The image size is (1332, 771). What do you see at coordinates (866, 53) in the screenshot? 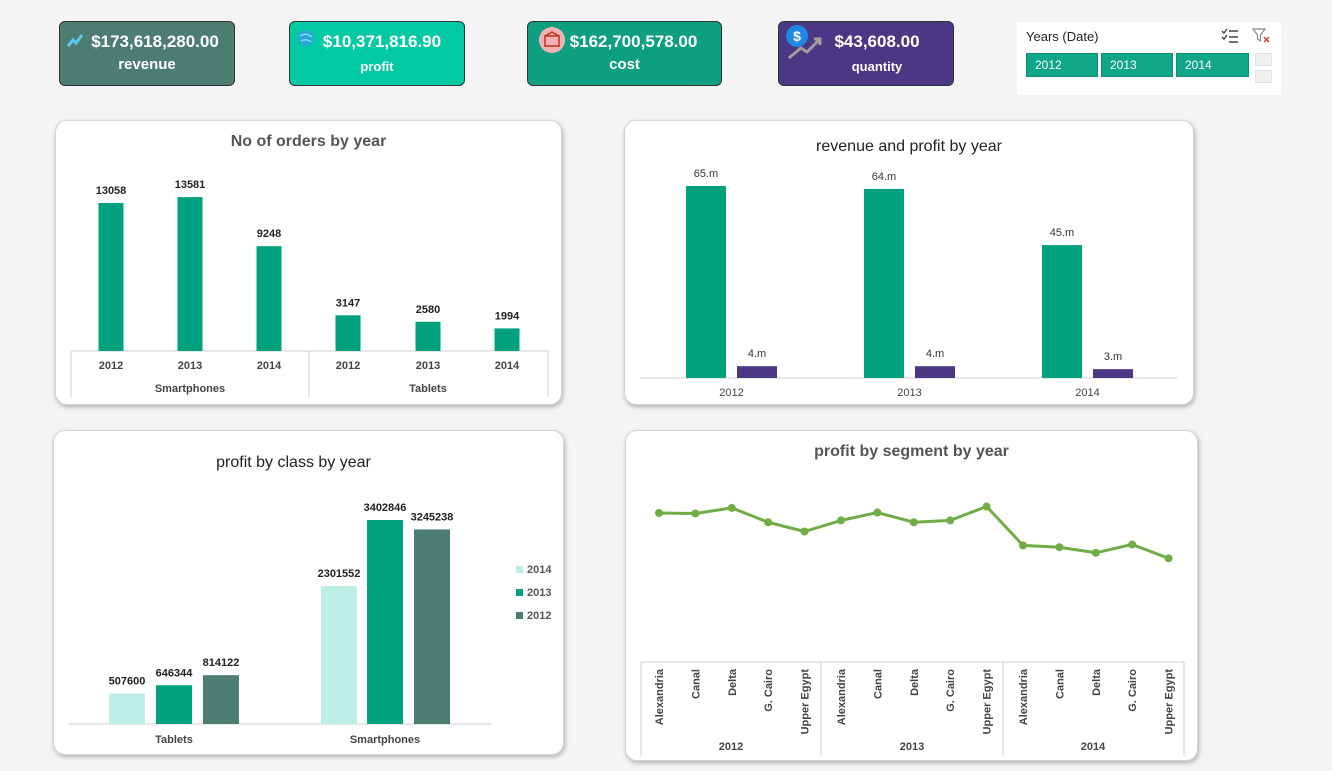
I see `kpi-quantity: $ $43,608.00 quantity` at bounding box center [866, 53].